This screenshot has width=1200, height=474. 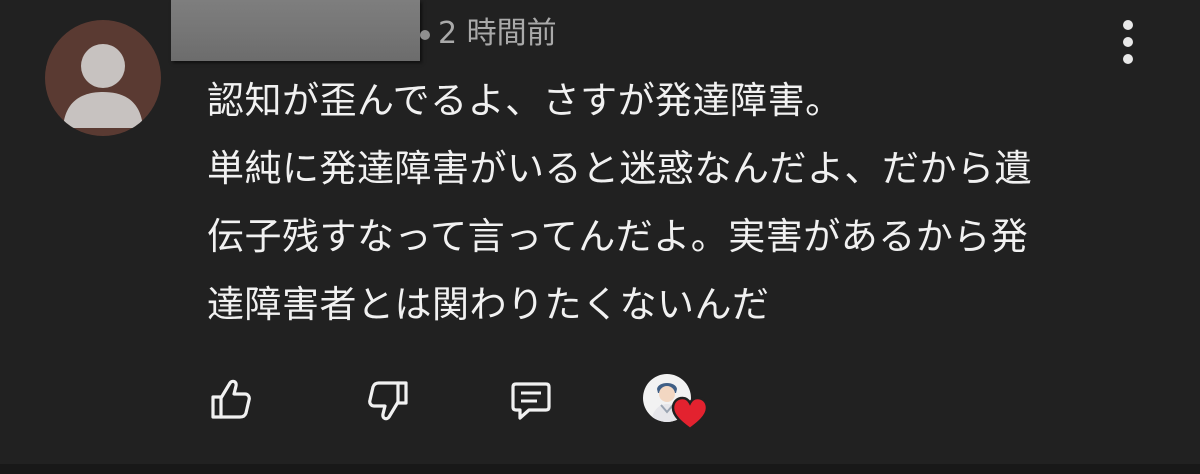 What do you see at coordinates (618, 236) in the screenshot?
I see `comment-line: 伝子残すなって言ってんだよ。実害があるから発` at bounding box center [618, 236].